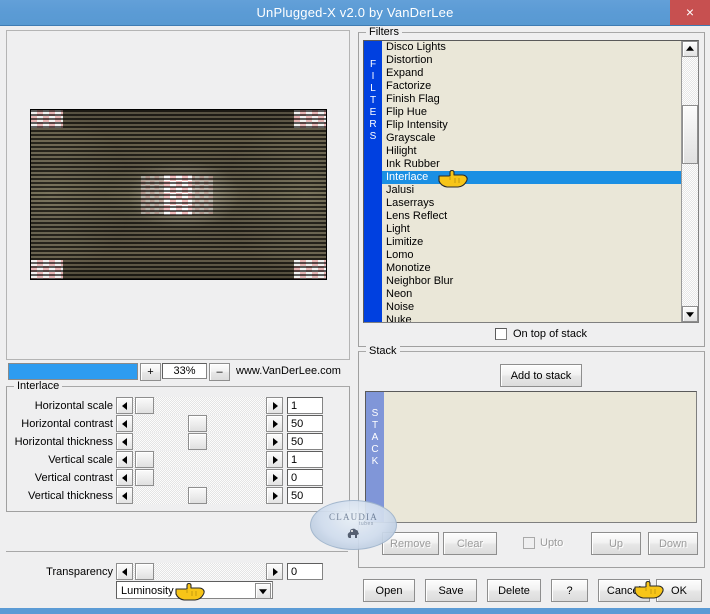  Describe the element at coordinates (540, 151) in the screenshot. I see `filter-item: Hilight` at that location.